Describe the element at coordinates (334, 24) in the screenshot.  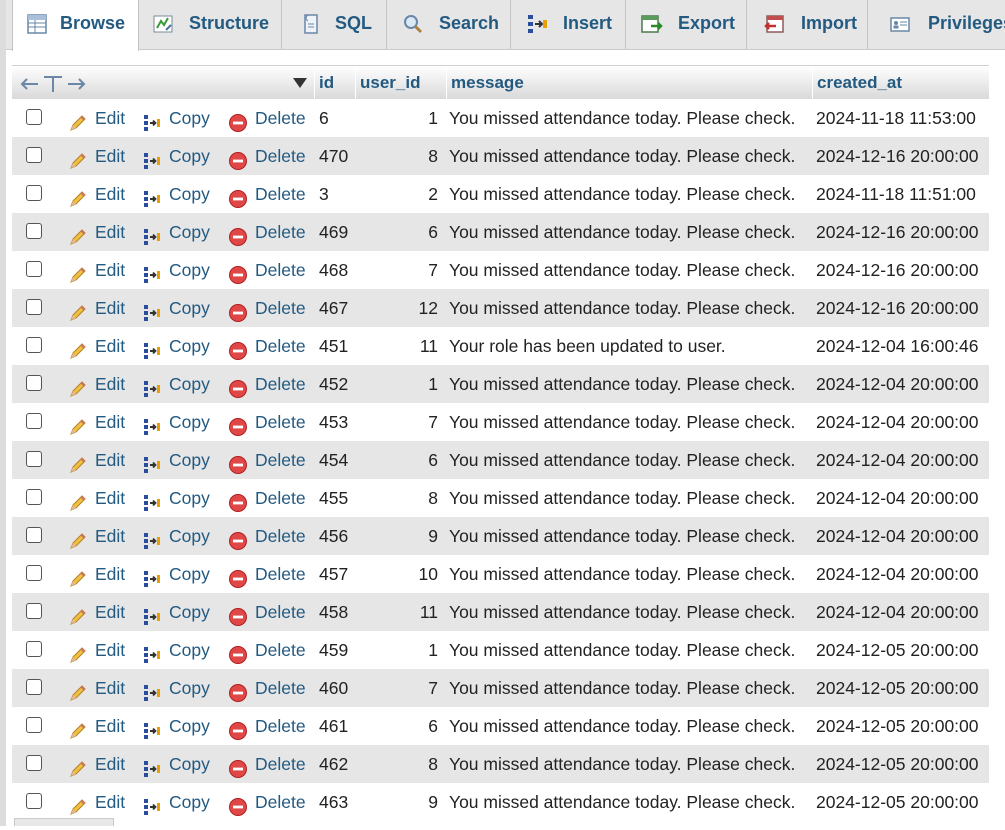
I see `tab-sql: SQL` at that location.